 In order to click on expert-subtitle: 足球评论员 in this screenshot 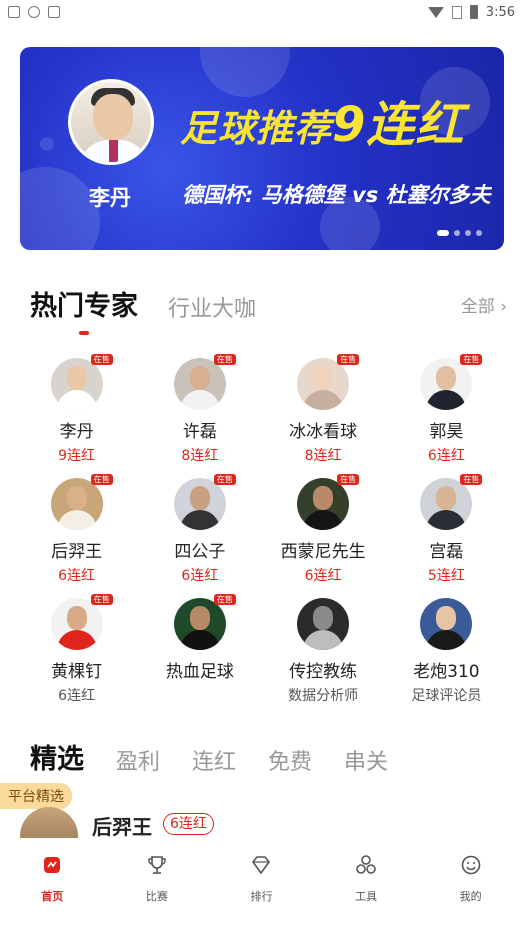, I will do `click(446, 696)`.